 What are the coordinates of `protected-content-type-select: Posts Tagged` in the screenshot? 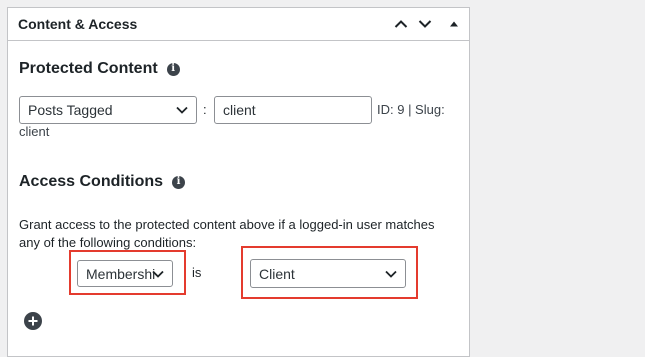 It's located at (108, 110).